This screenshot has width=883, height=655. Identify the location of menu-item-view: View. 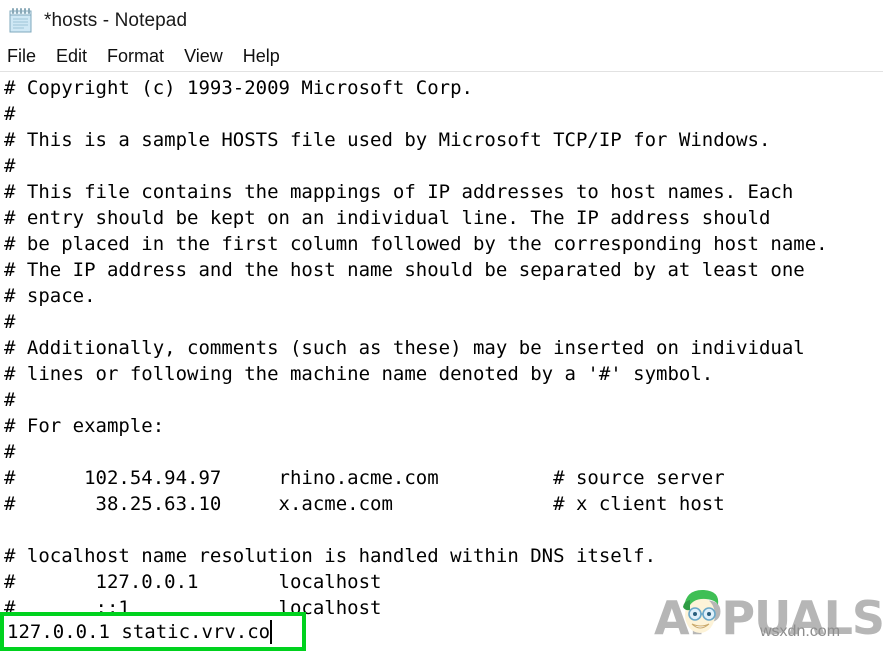
(203, 56).